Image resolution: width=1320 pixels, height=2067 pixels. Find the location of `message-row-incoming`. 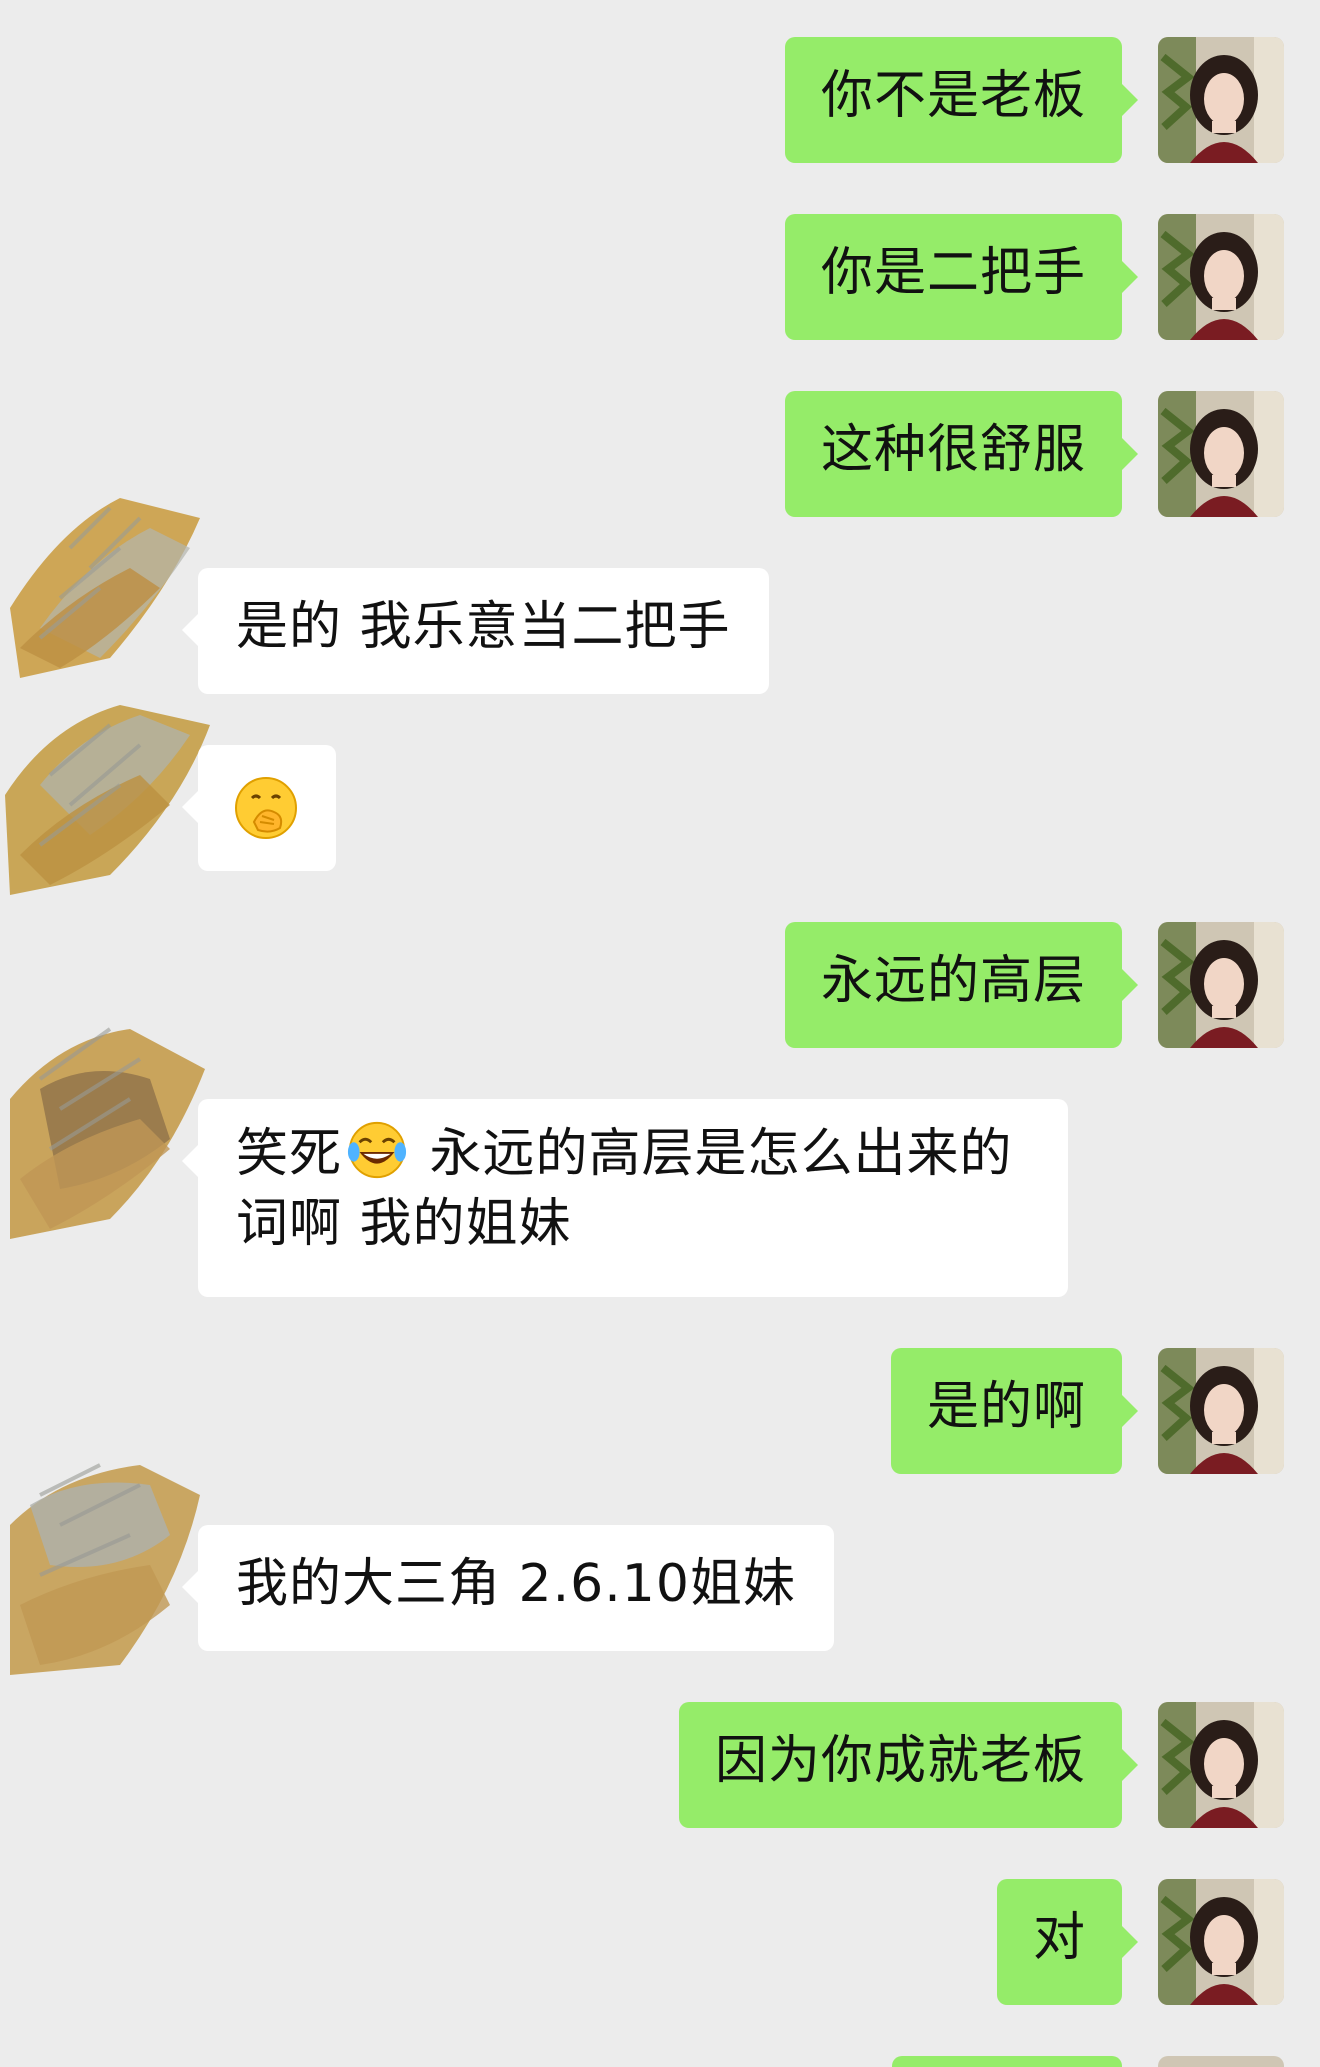

message-row-incoming is located at coordinates (660, 800).